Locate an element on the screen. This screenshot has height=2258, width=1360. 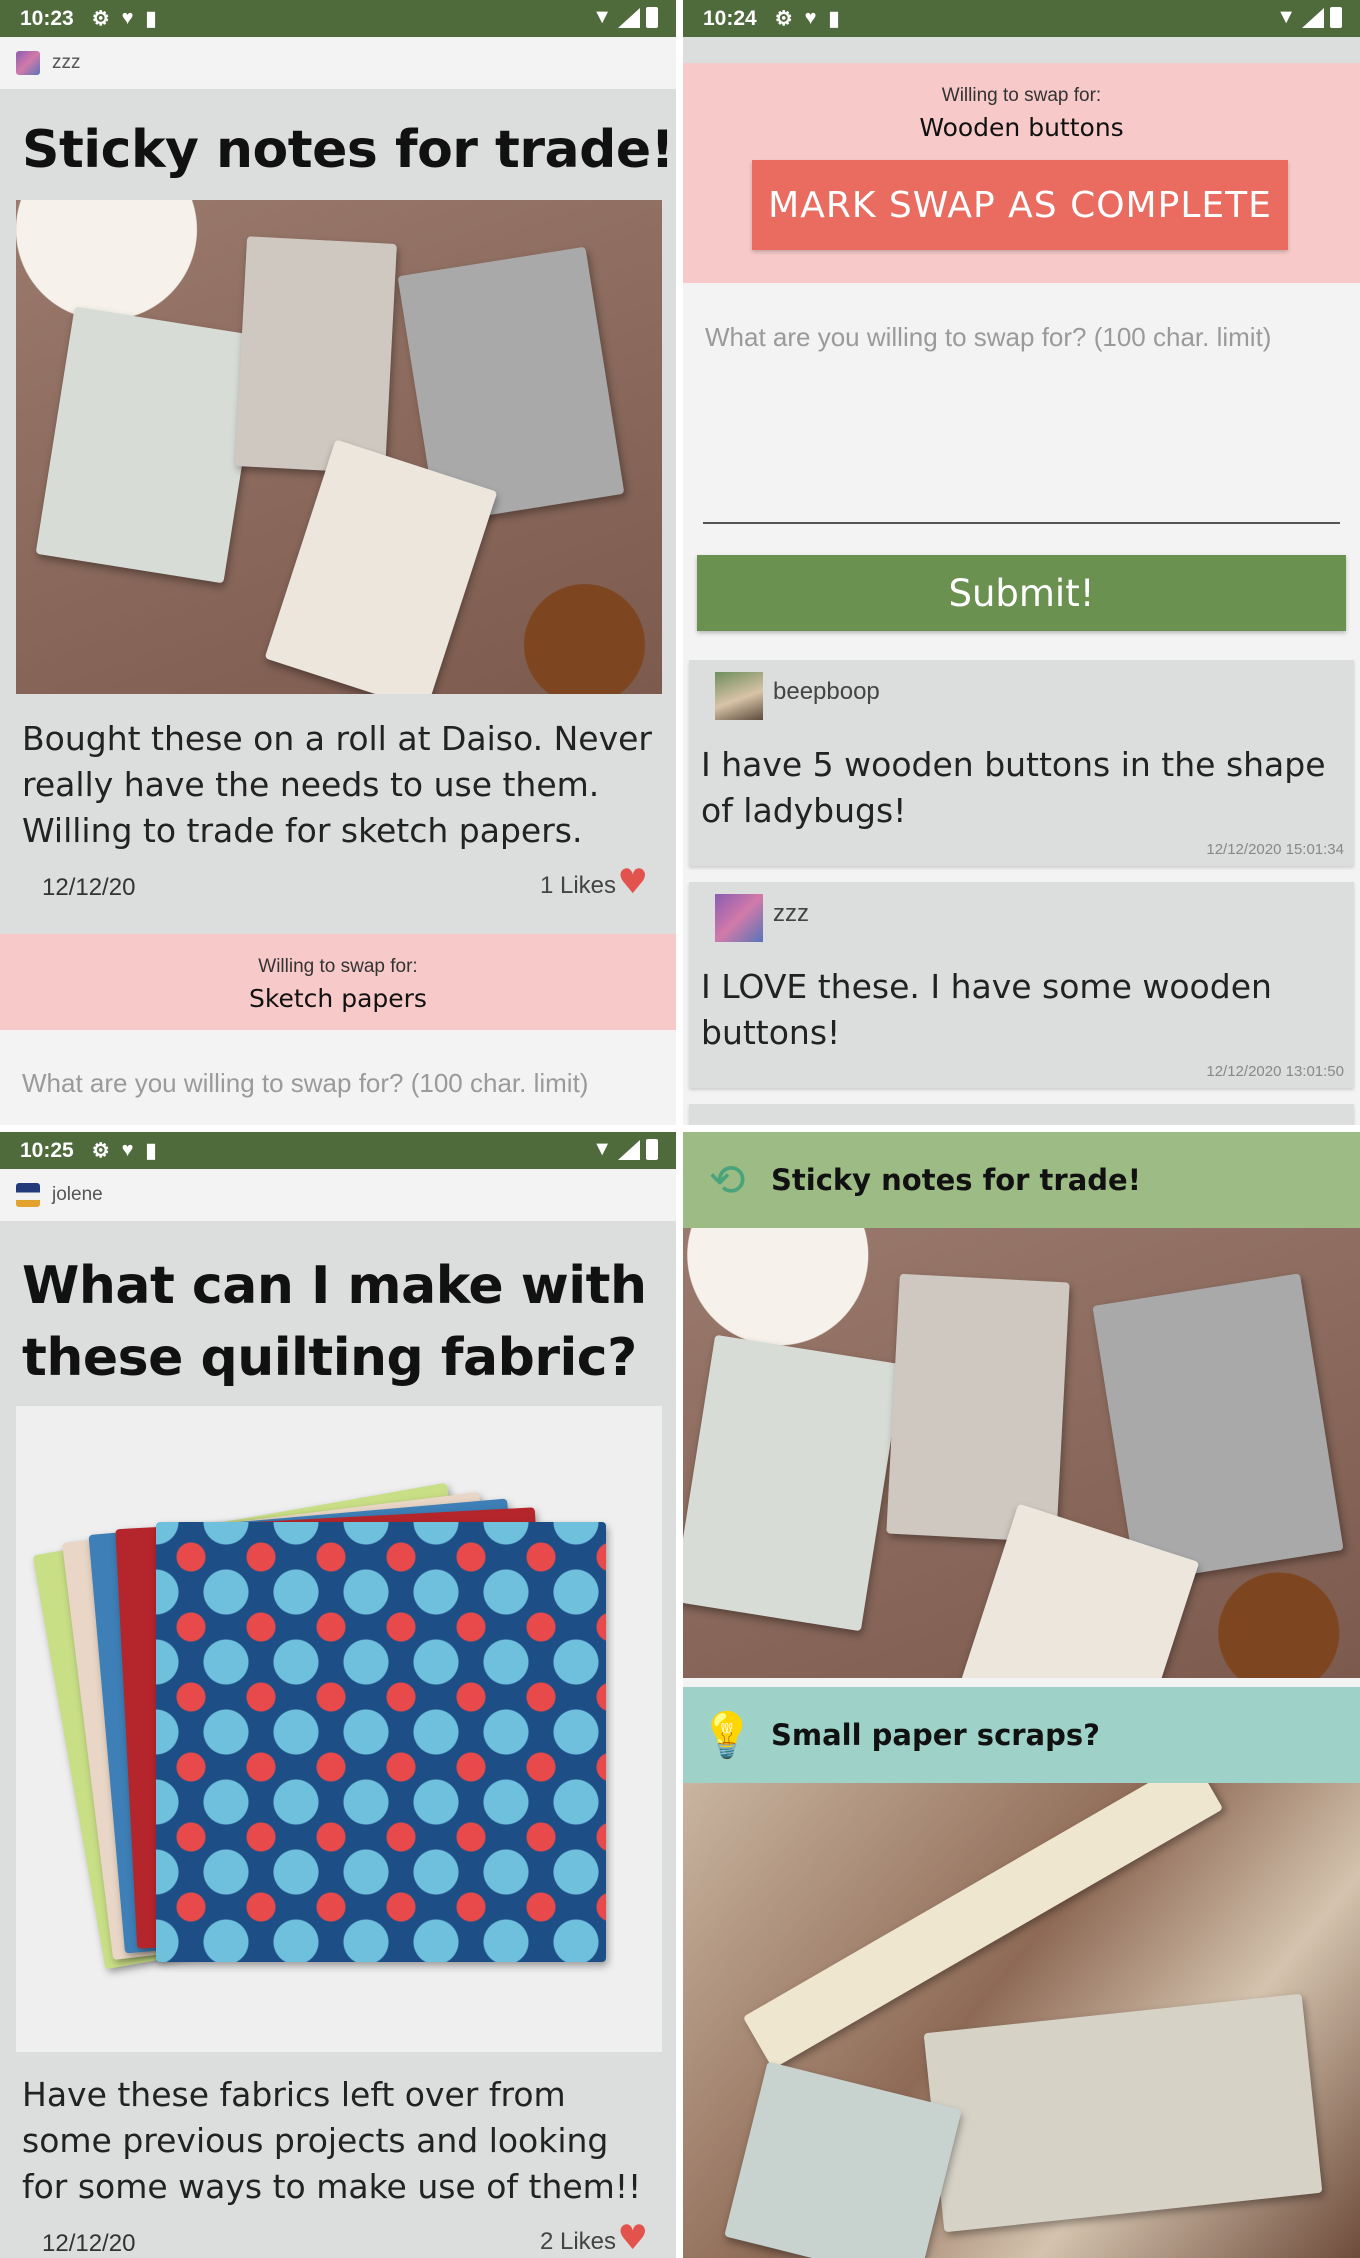
post-image-quilting-fabric is located at coordinates (339, 1729).